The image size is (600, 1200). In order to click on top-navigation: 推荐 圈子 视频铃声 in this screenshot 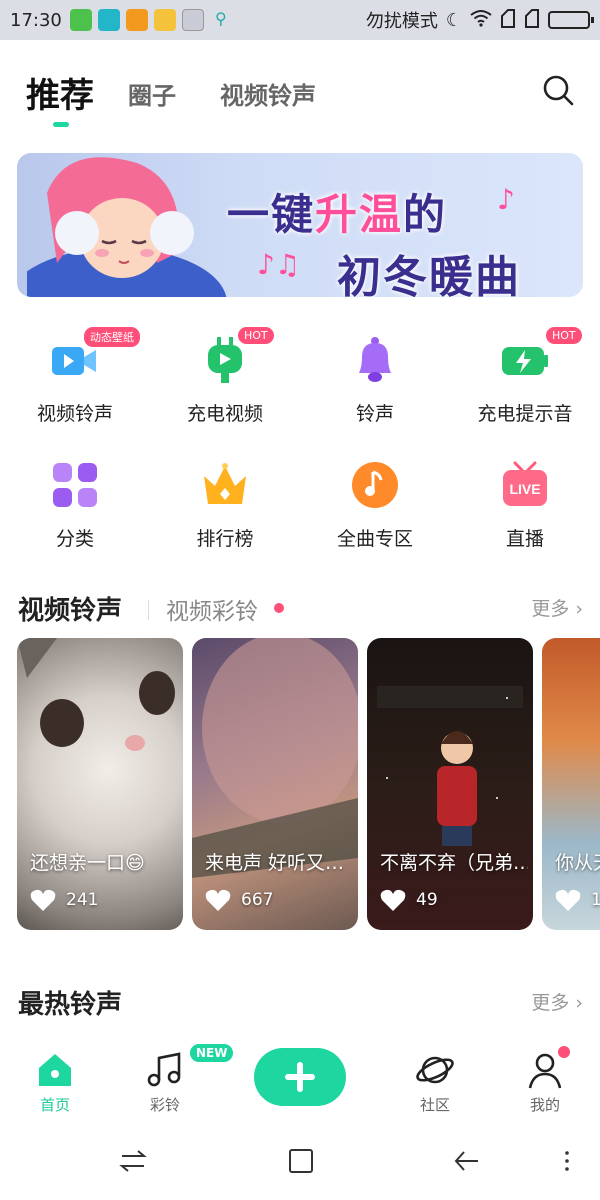, I will do `click(300, 95)`.